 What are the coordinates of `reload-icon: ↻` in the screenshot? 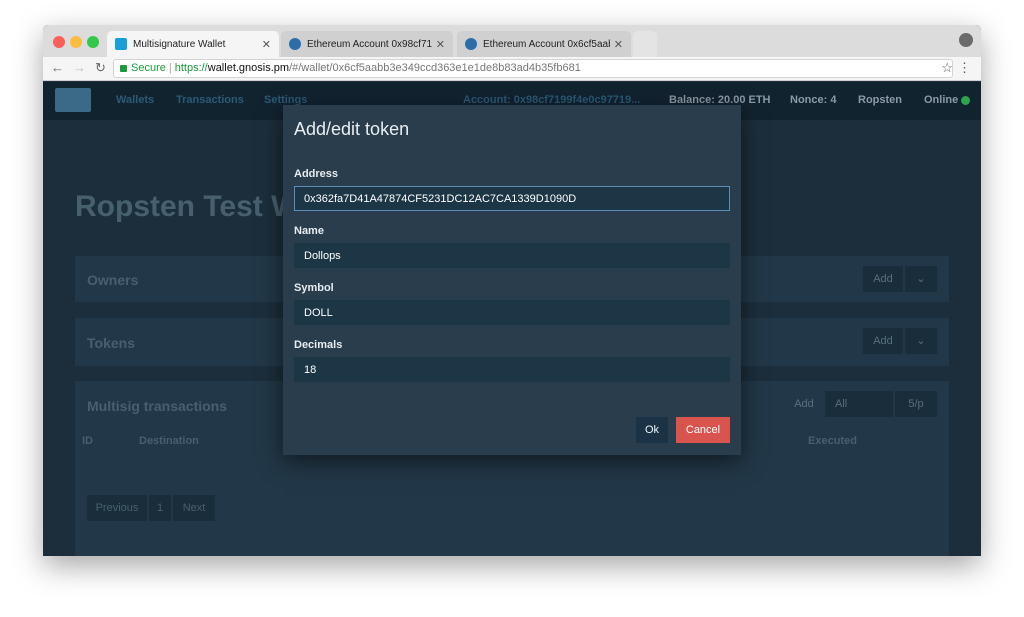 It's located at (100, 68).